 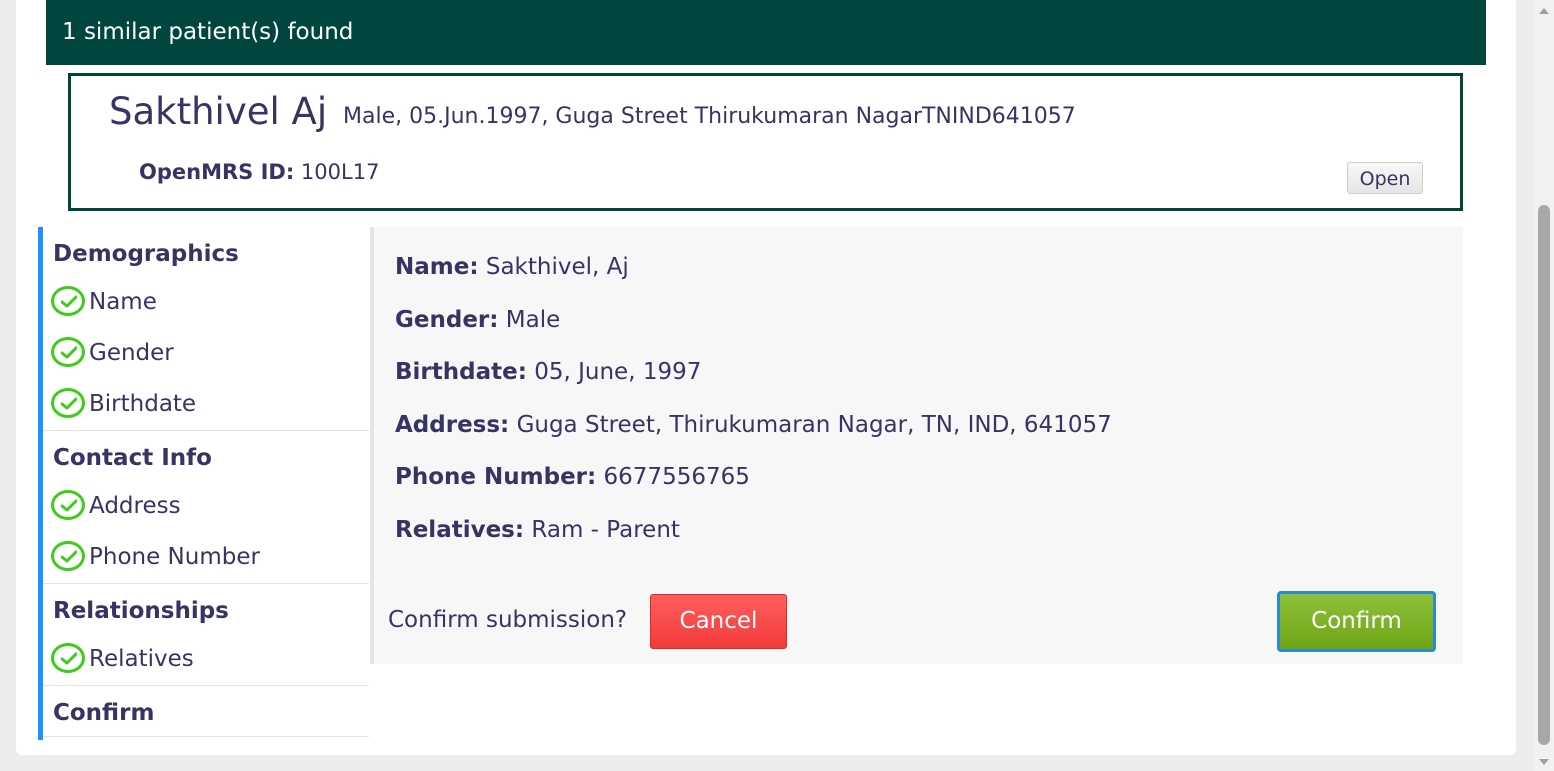 What do you see at coordinates (460, 530) in the screenshot?
I see `summary-relatives-label: Relatives:` at bounding box center [460, 530].